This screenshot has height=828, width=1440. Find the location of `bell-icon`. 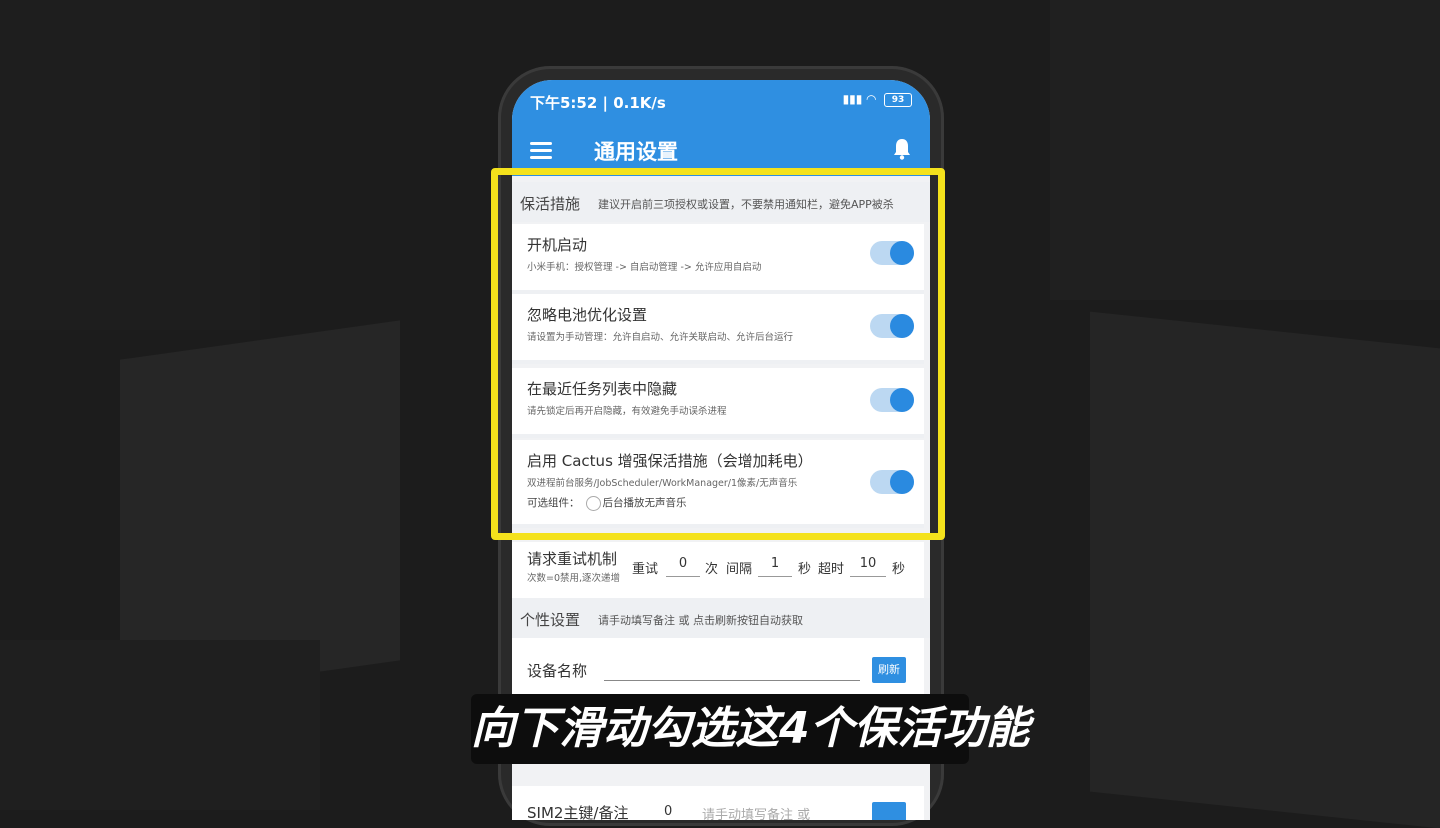

bell-icon is located at coordinates (902, 151).